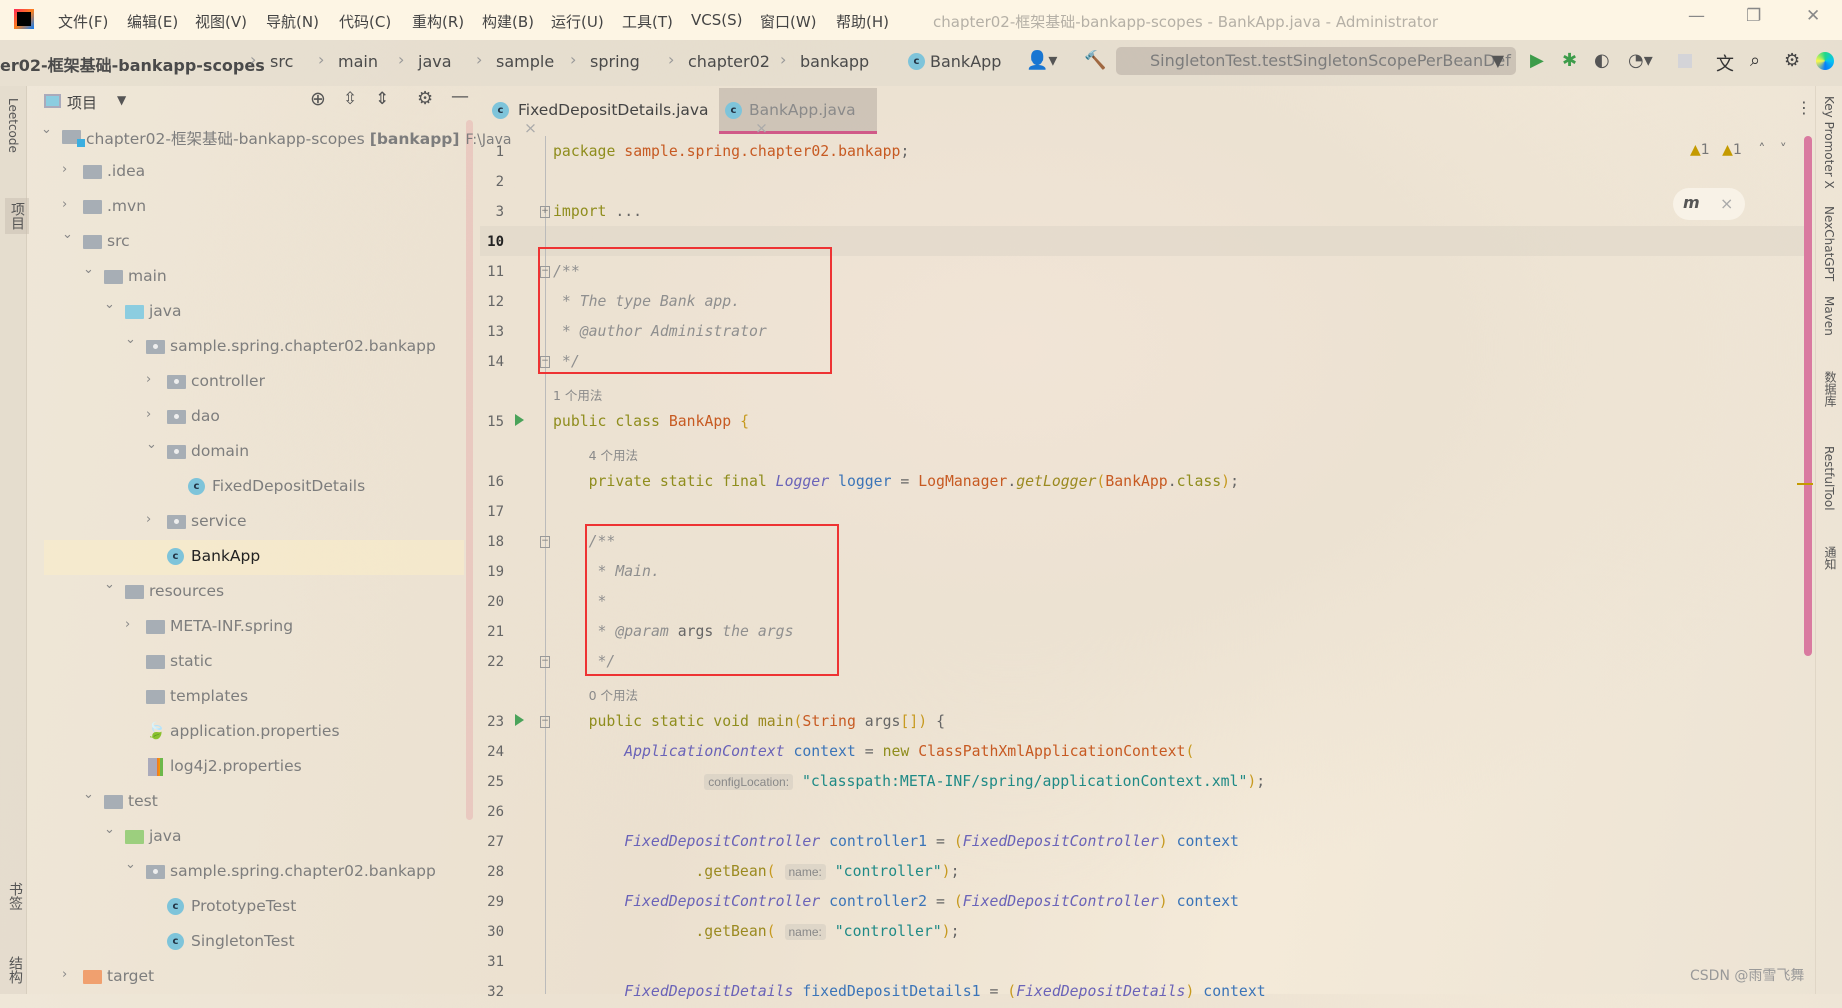 The width and height of the screenshot is (1842, 1008). I want to click on right-tool-button: 数据库, so click(1830, 389).